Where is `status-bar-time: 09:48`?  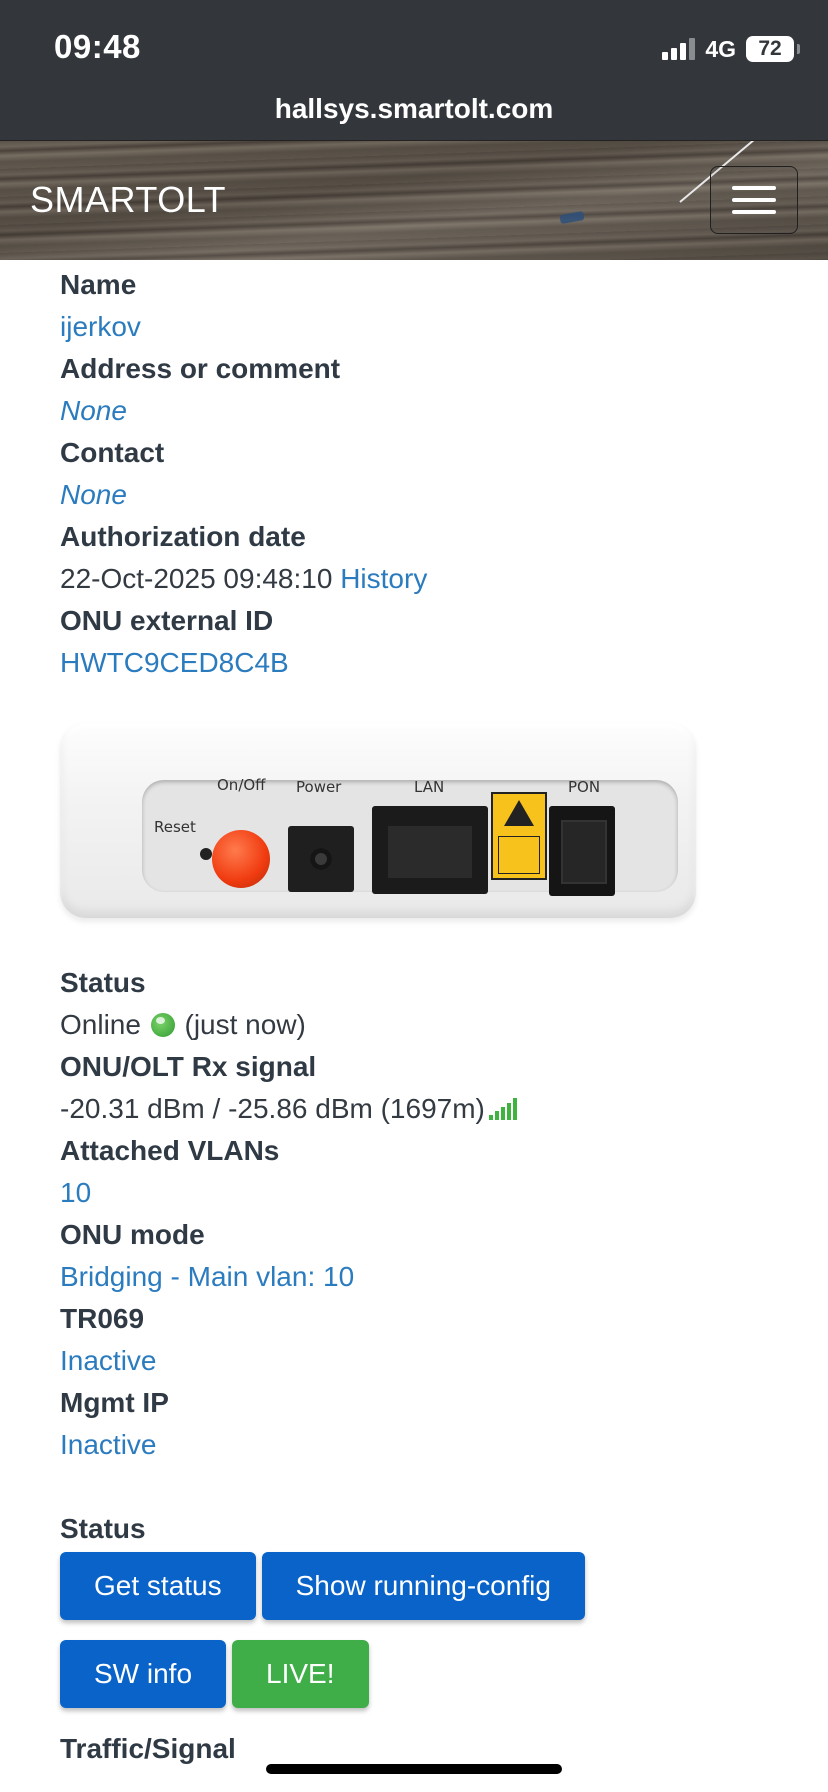
status-bar-time: 09:48 is located at coordinates (97, 46).